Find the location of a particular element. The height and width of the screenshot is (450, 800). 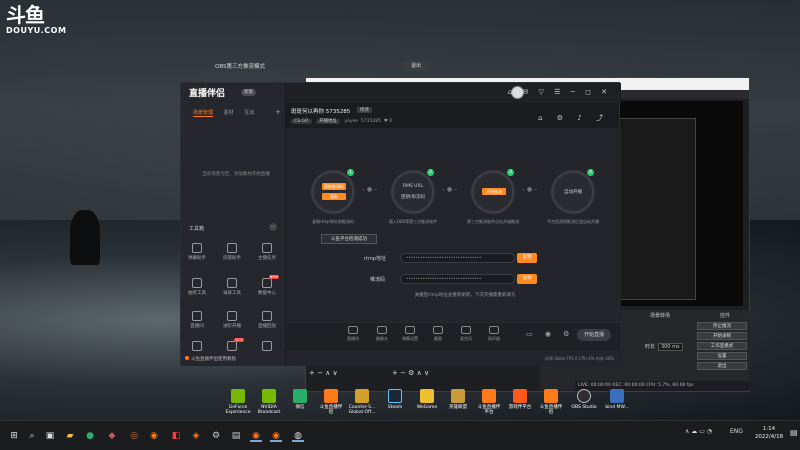

desktop-icon-label: 英雄联盟 is located at coordinates (458, 407).